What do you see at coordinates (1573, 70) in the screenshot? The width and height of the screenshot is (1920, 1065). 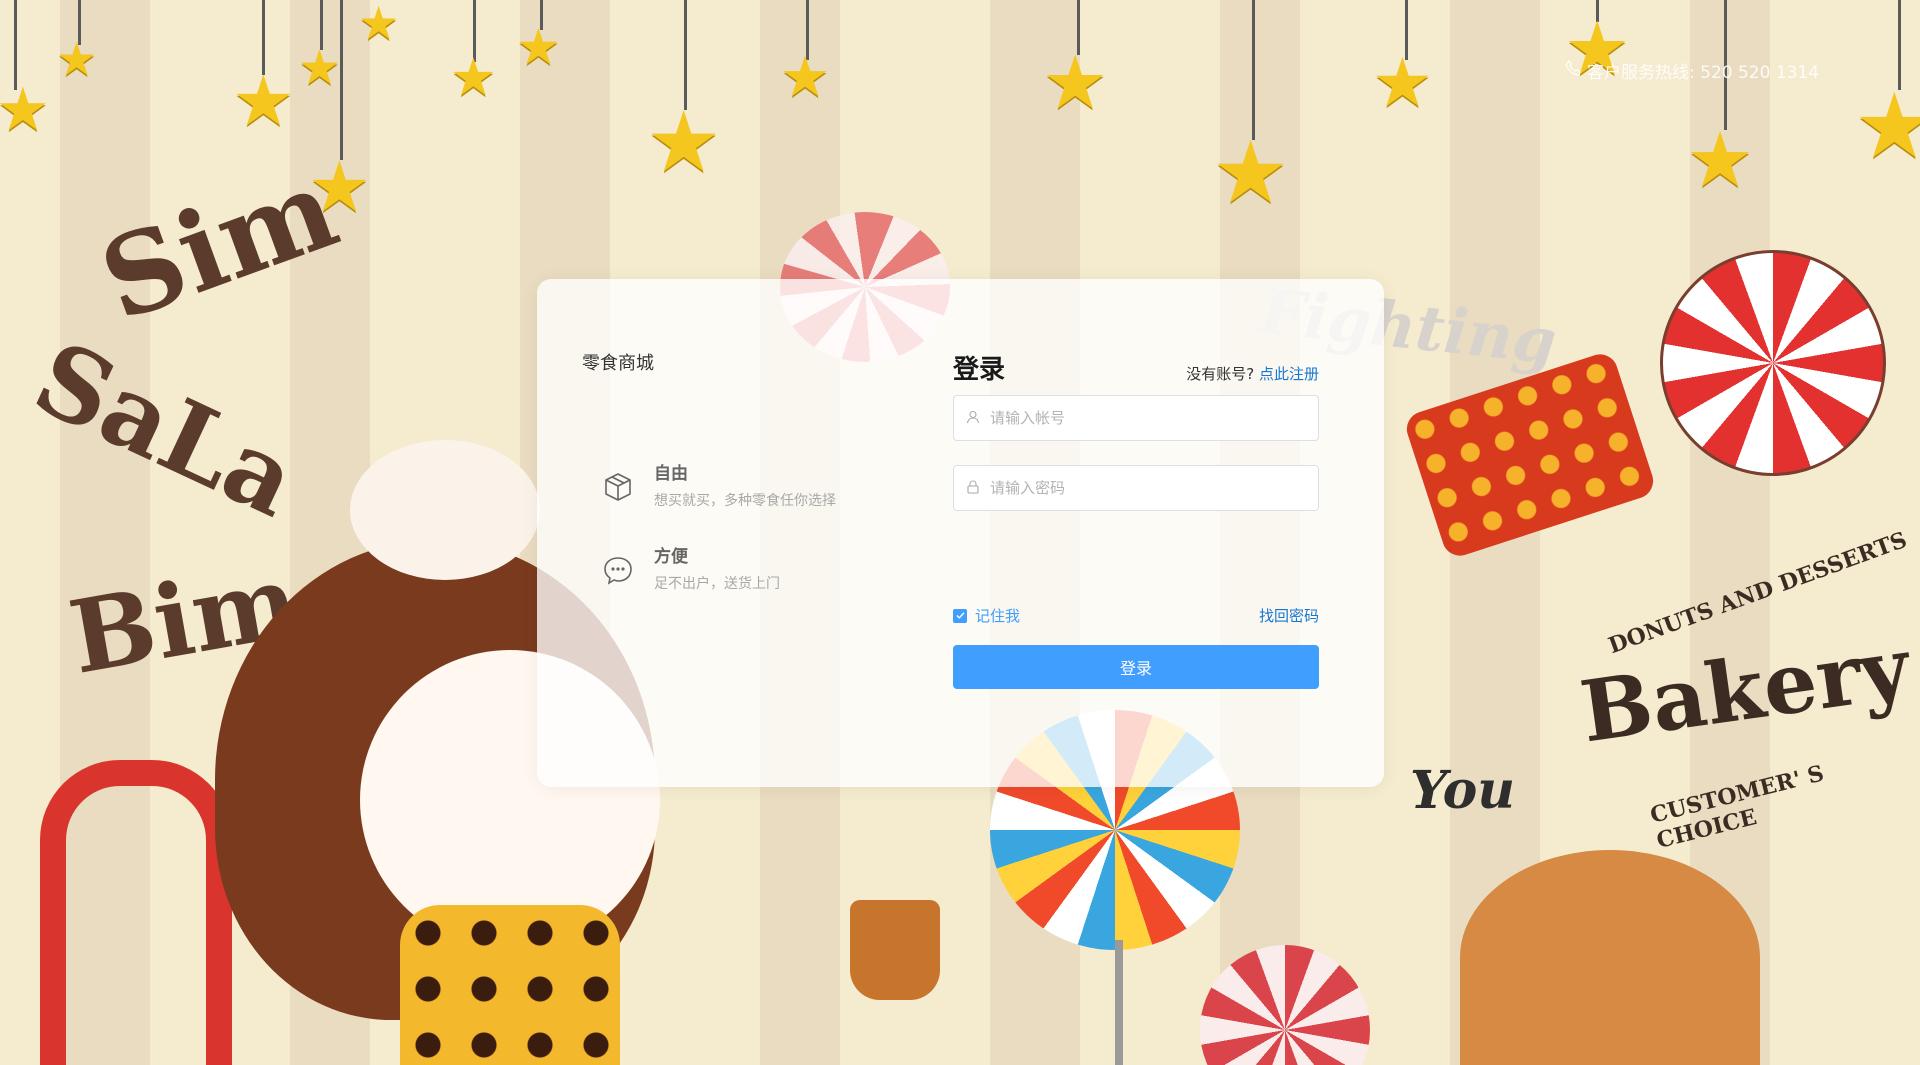 I see `phone-icon` at bounding box center [1573, 70].